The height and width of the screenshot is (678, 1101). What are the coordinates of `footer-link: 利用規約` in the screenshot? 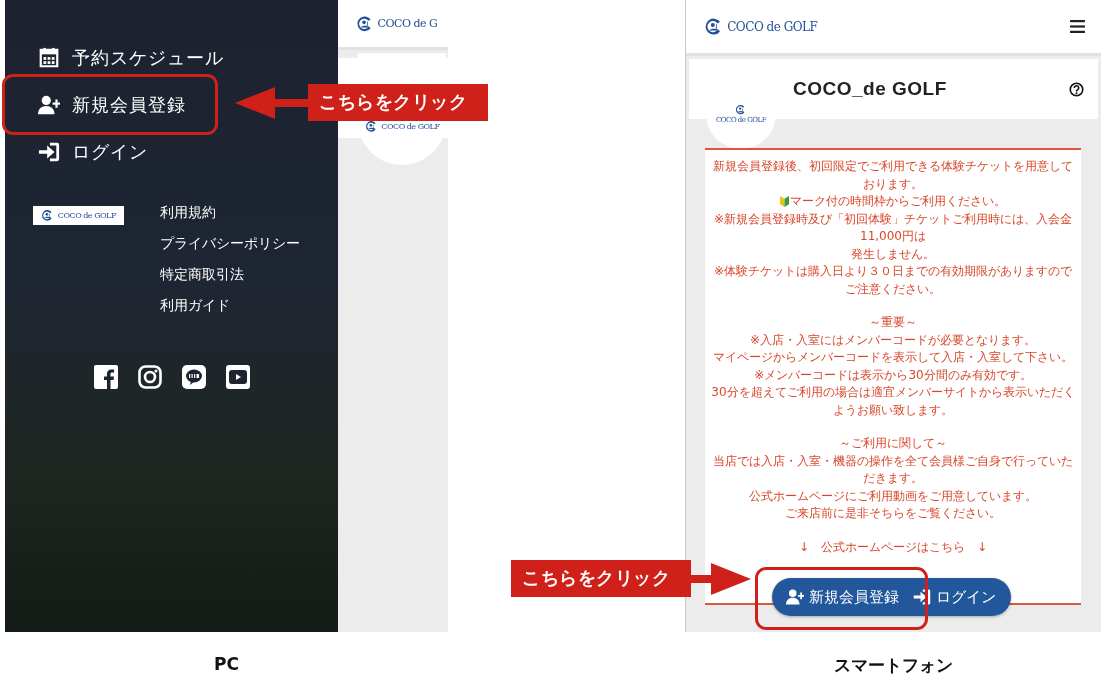 It's located at (230, 212).